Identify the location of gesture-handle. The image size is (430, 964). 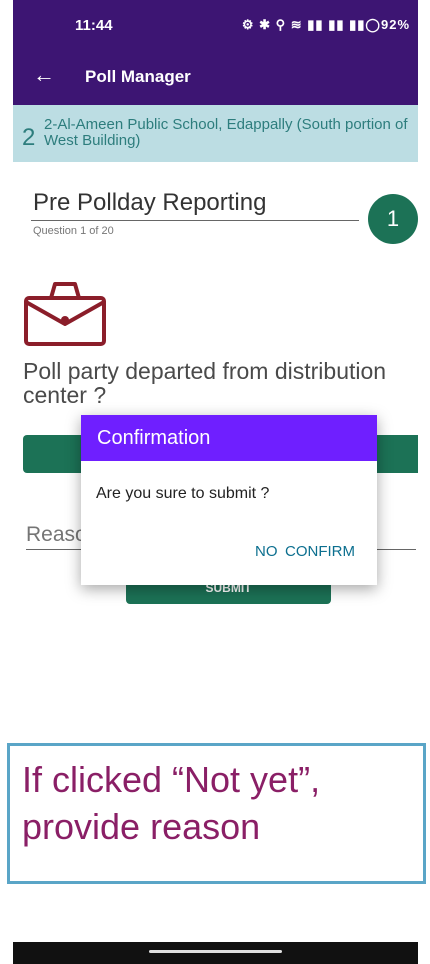
(215, 951).